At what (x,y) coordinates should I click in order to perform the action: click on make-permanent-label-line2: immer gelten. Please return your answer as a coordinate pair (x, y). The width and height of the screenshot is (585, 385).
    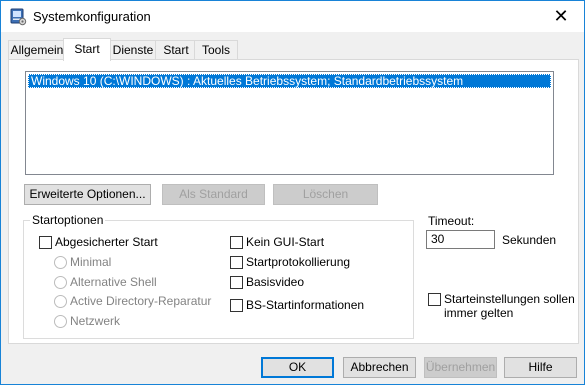
    Looking at the image, I should click on (478, 313).